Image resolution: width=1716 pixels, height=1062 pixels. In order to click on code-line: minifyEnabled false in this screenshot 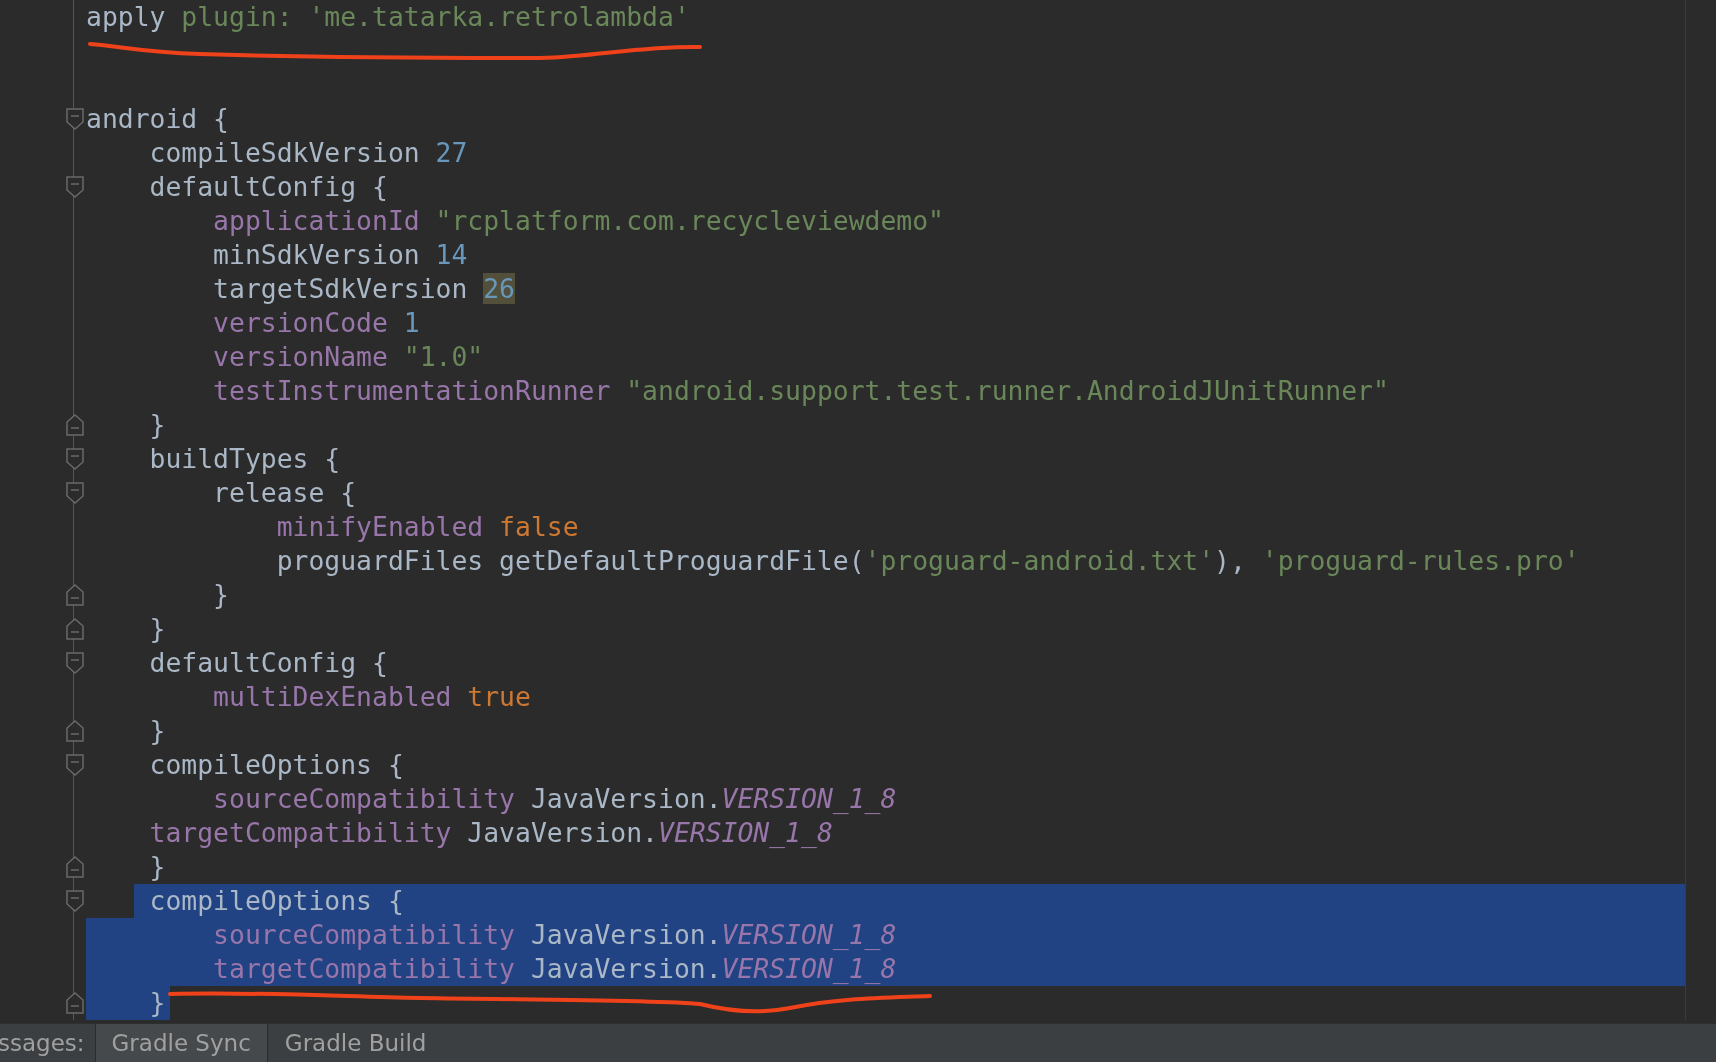, I will do `click(427, 527)`.